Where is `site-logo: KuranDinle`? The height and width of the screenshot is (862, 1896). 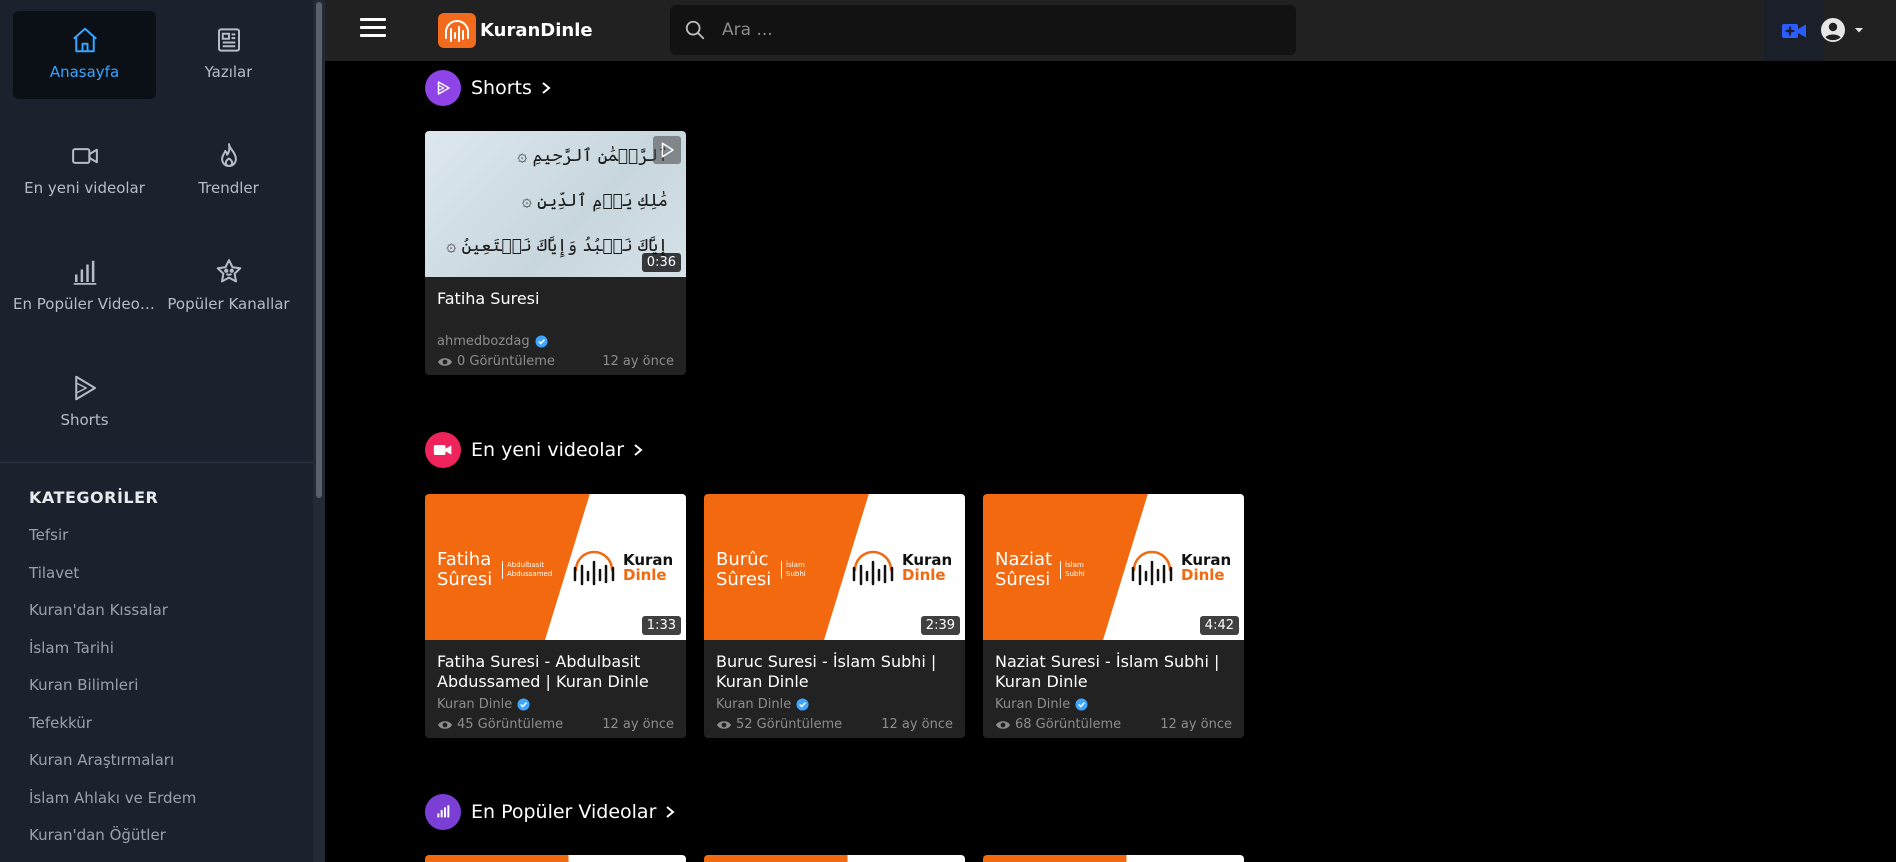
site-logo: KuranDinle is located at coordinates (515, 30).